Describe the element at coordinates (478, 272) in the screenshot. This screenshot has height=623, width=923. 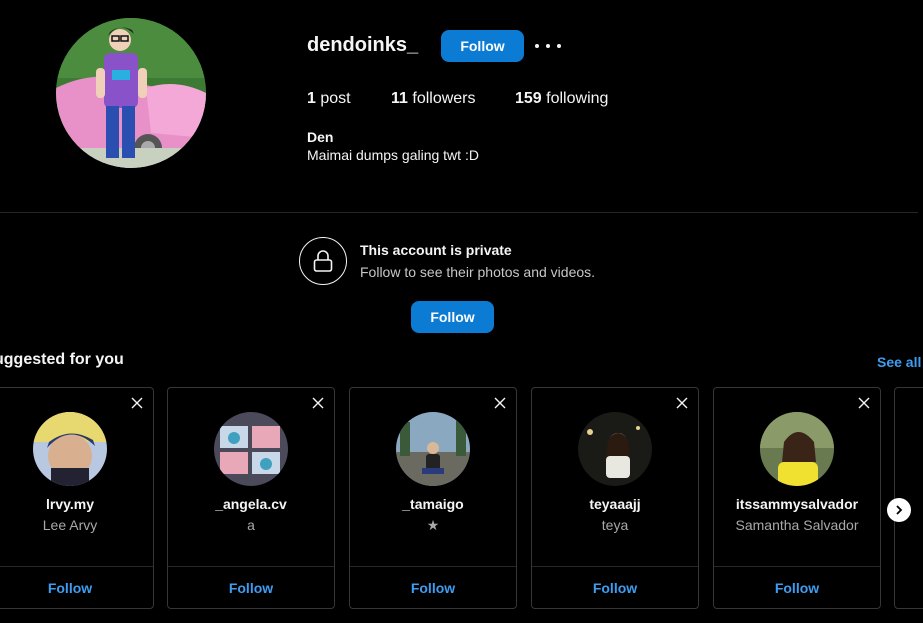
I see `private-subtitle: Follow to see their photos and videos.` at that location.